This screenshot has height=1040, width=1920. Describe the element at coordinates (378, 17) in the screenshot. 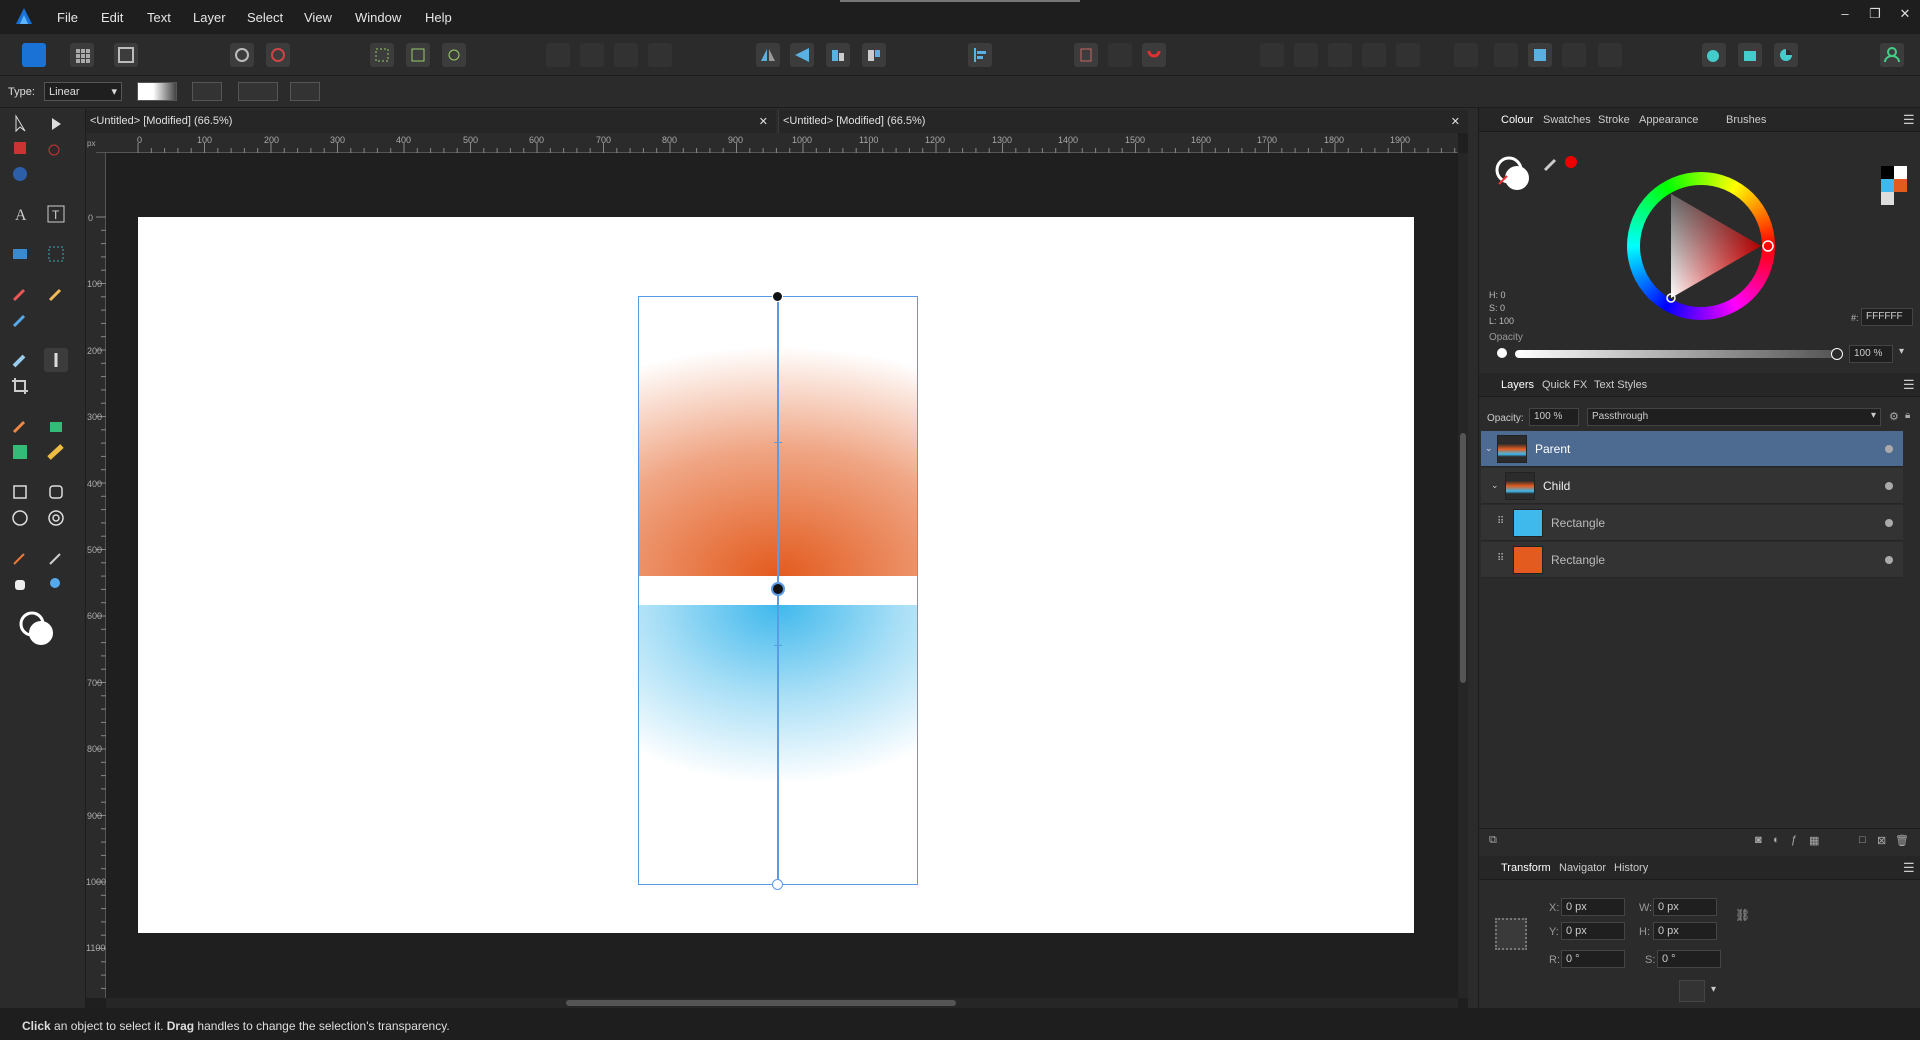

I see `menu-window: Window` at that location.